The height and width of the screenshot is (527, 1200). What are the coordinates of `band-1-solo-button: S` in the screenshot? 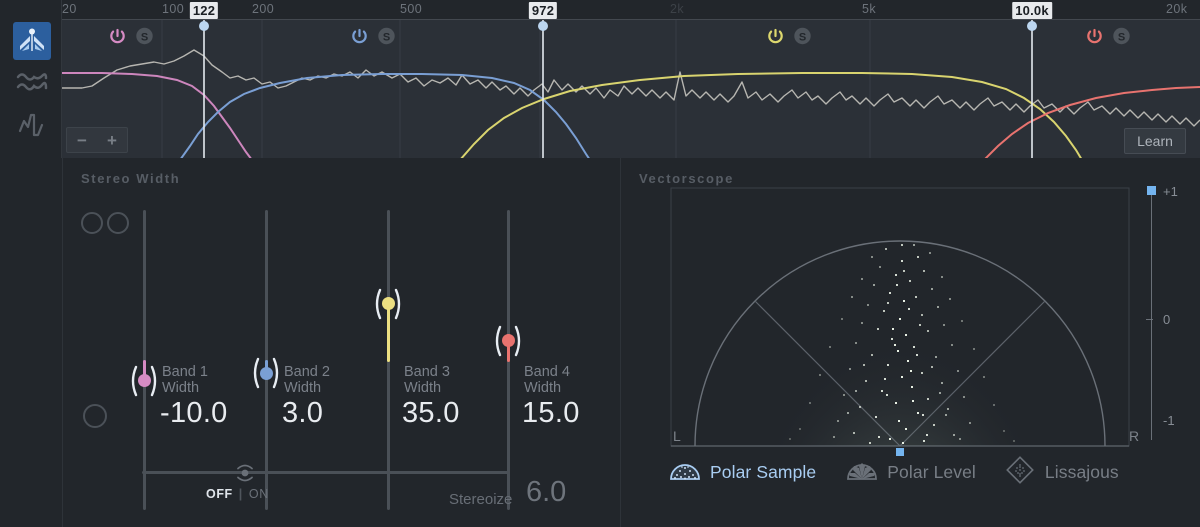 It's located at (145, 36).